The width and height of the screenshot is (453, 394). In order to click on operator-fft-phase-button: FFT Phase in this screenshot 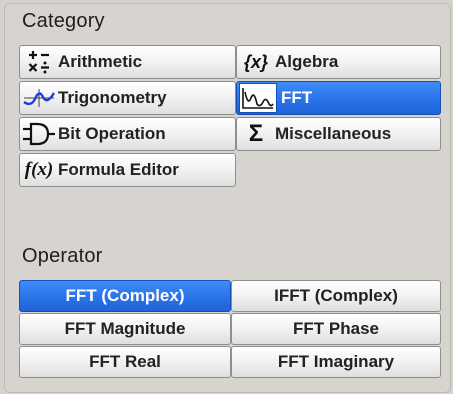, I will do `click(336, 329)`.